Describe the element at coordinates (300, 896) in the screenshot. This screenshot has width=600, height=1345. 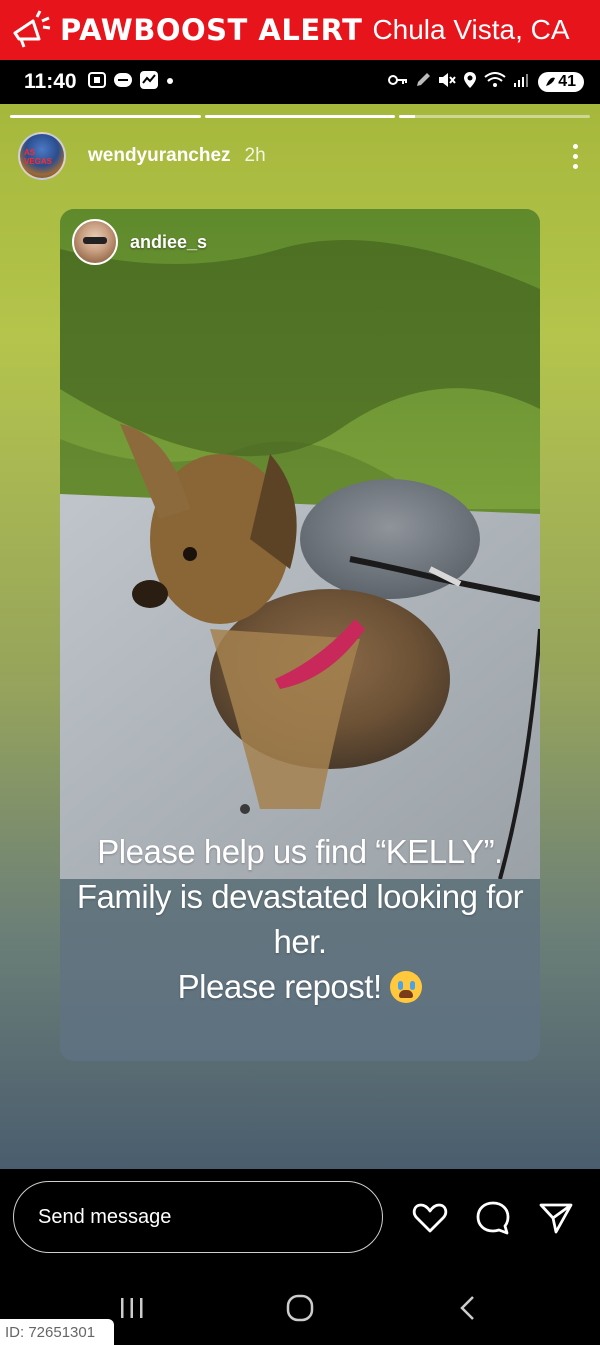
I see `caption-line: Family is devastated looking for` at that location.